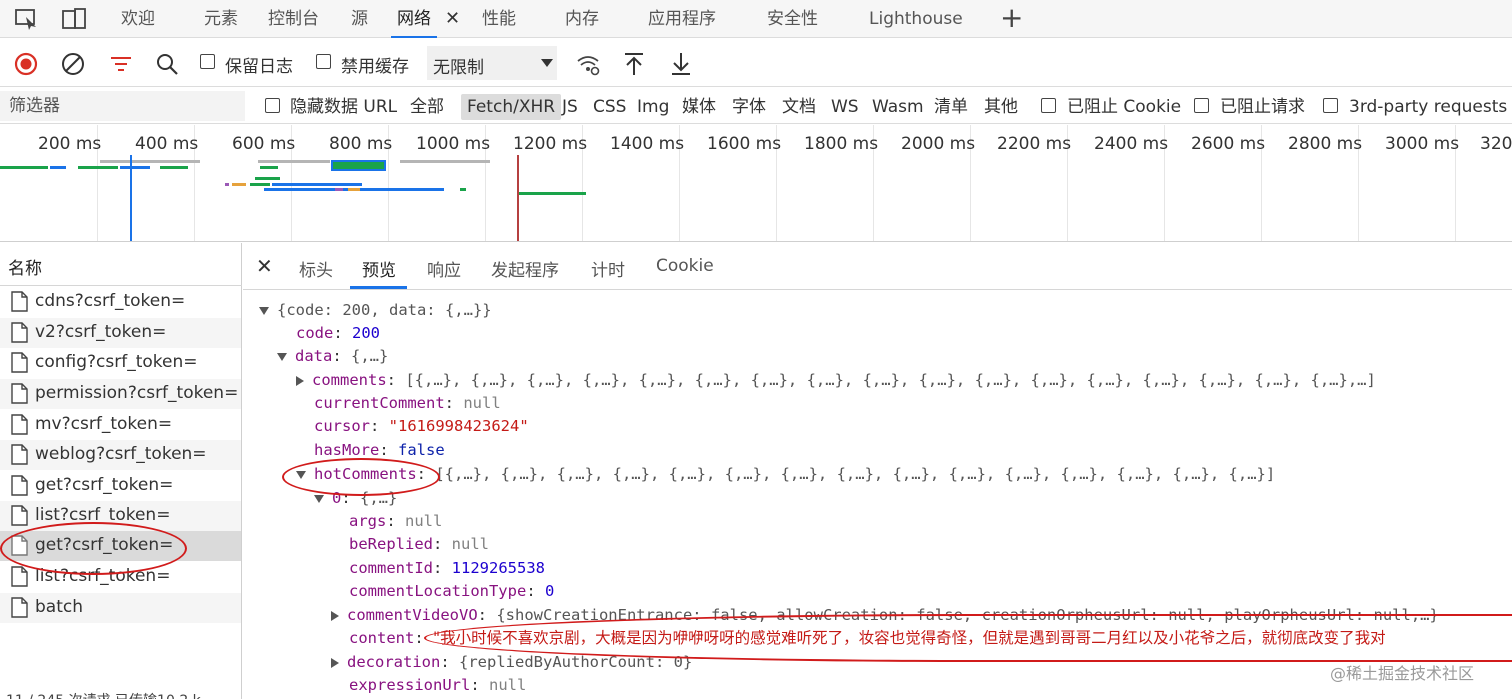 The height and width of the screenshot is (699, 1512). Describe the element at coordinates (121, 64) in the screenshot. I see `filter-icon` at that location.